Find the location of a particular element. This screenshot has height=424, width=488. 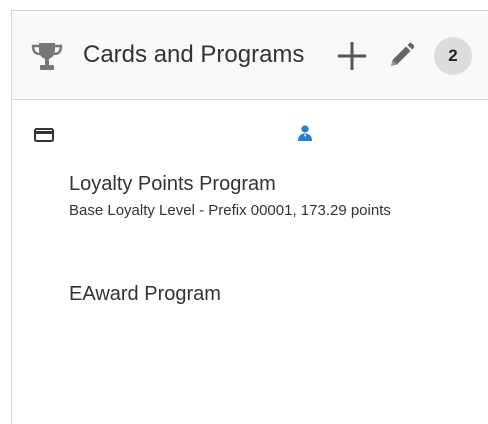

program-name: EAward Program is located at coordinates (145, 294).